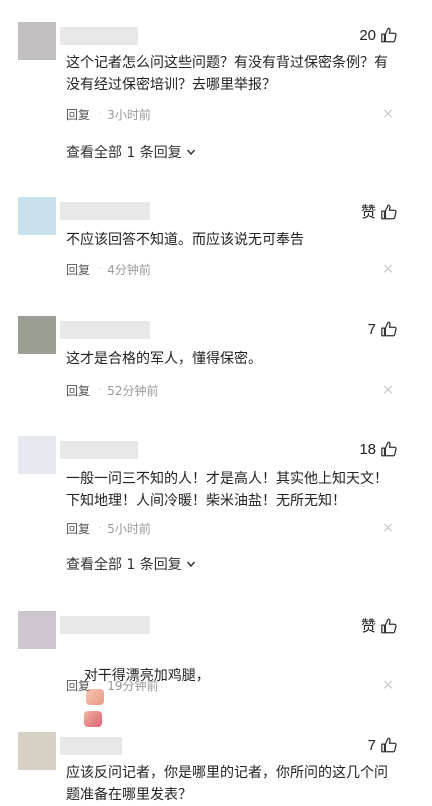 The image size is (432, 806). What do you see at coordinates (129, 115) in the screenshot?
I see `timestamp: 3小时前` at bounding box center [129, 115].